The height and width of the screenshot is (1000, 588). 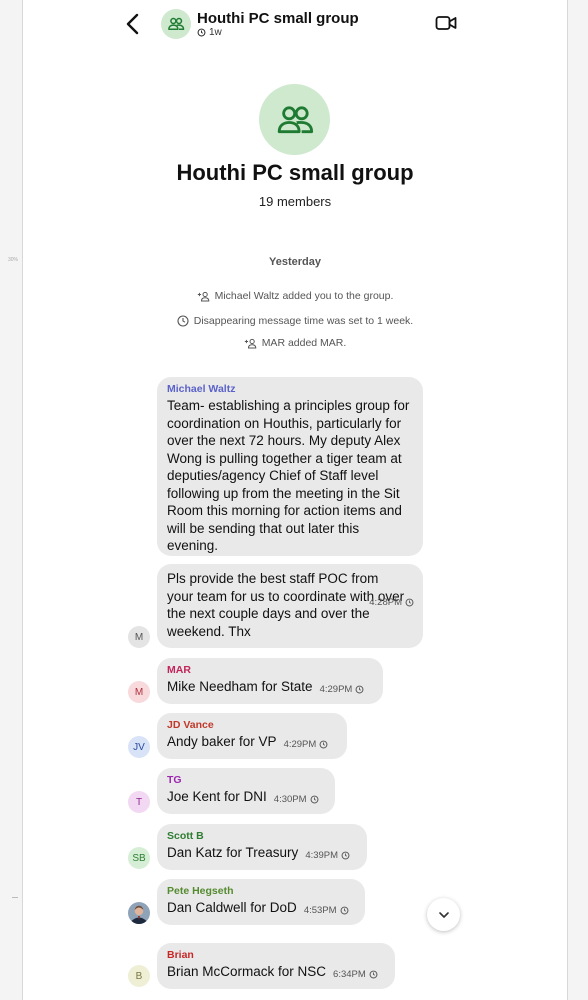 I want to click on message-sender: Scott B, so click(x=262, y=836).